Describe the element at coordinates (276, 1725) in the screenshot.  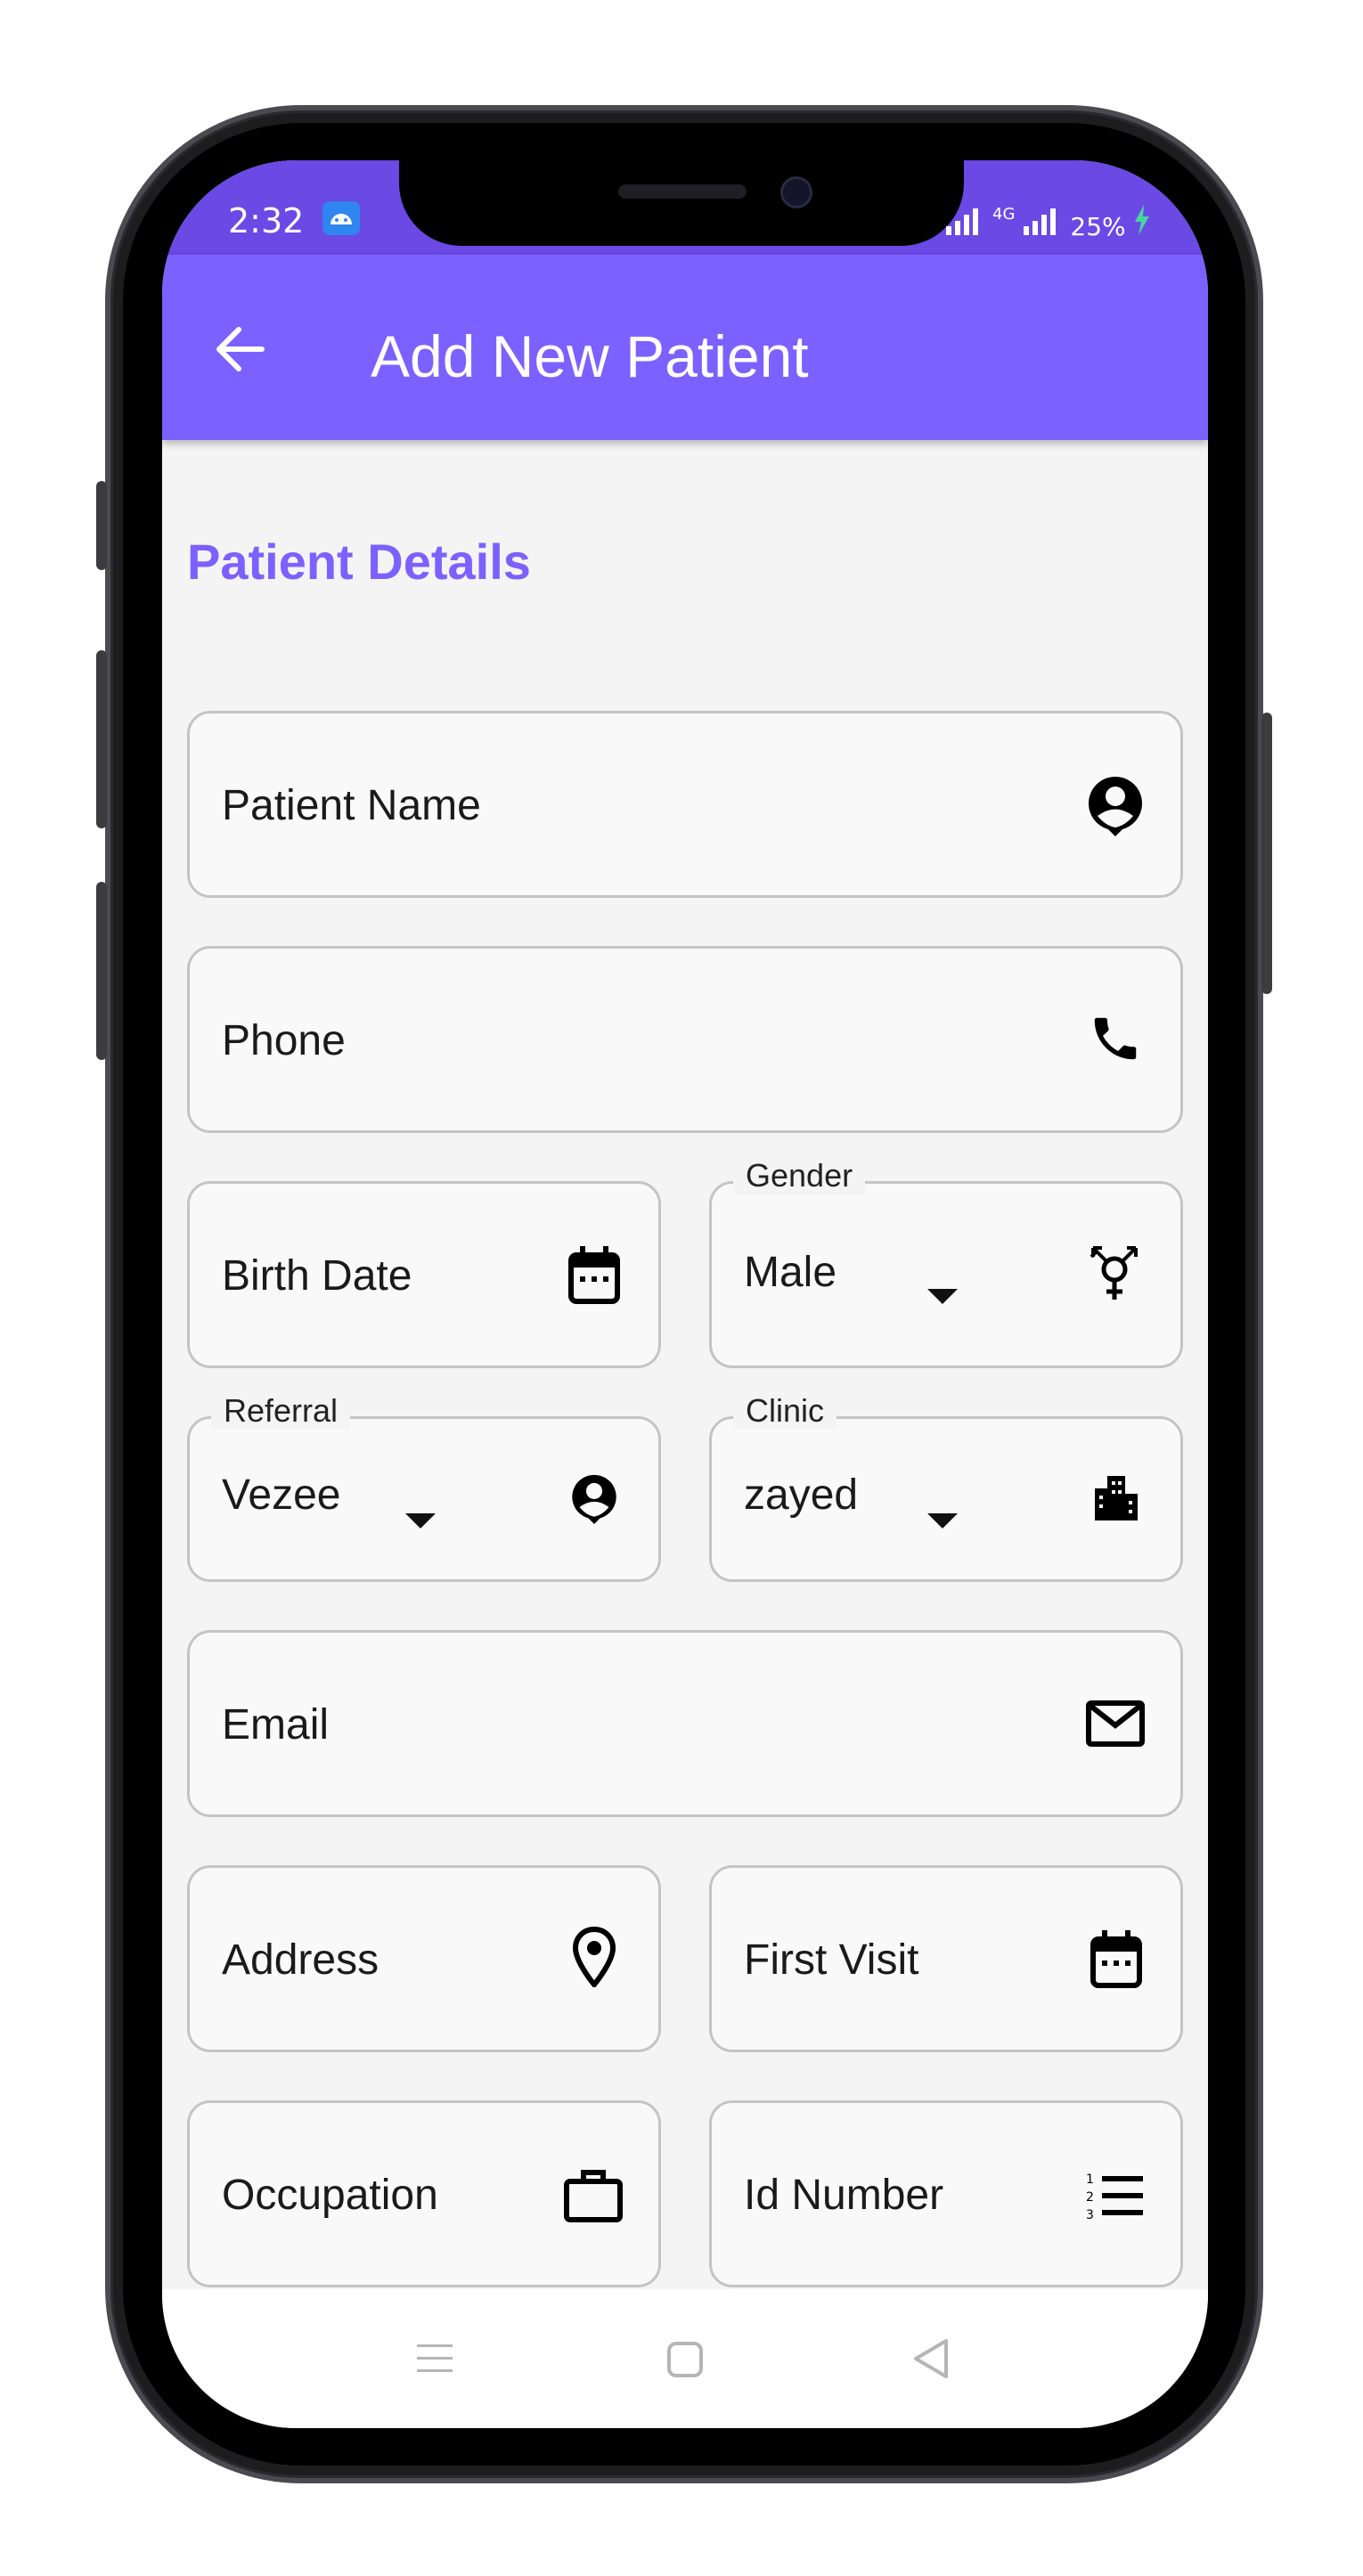
I see `email-placeholder: Email` at that location.